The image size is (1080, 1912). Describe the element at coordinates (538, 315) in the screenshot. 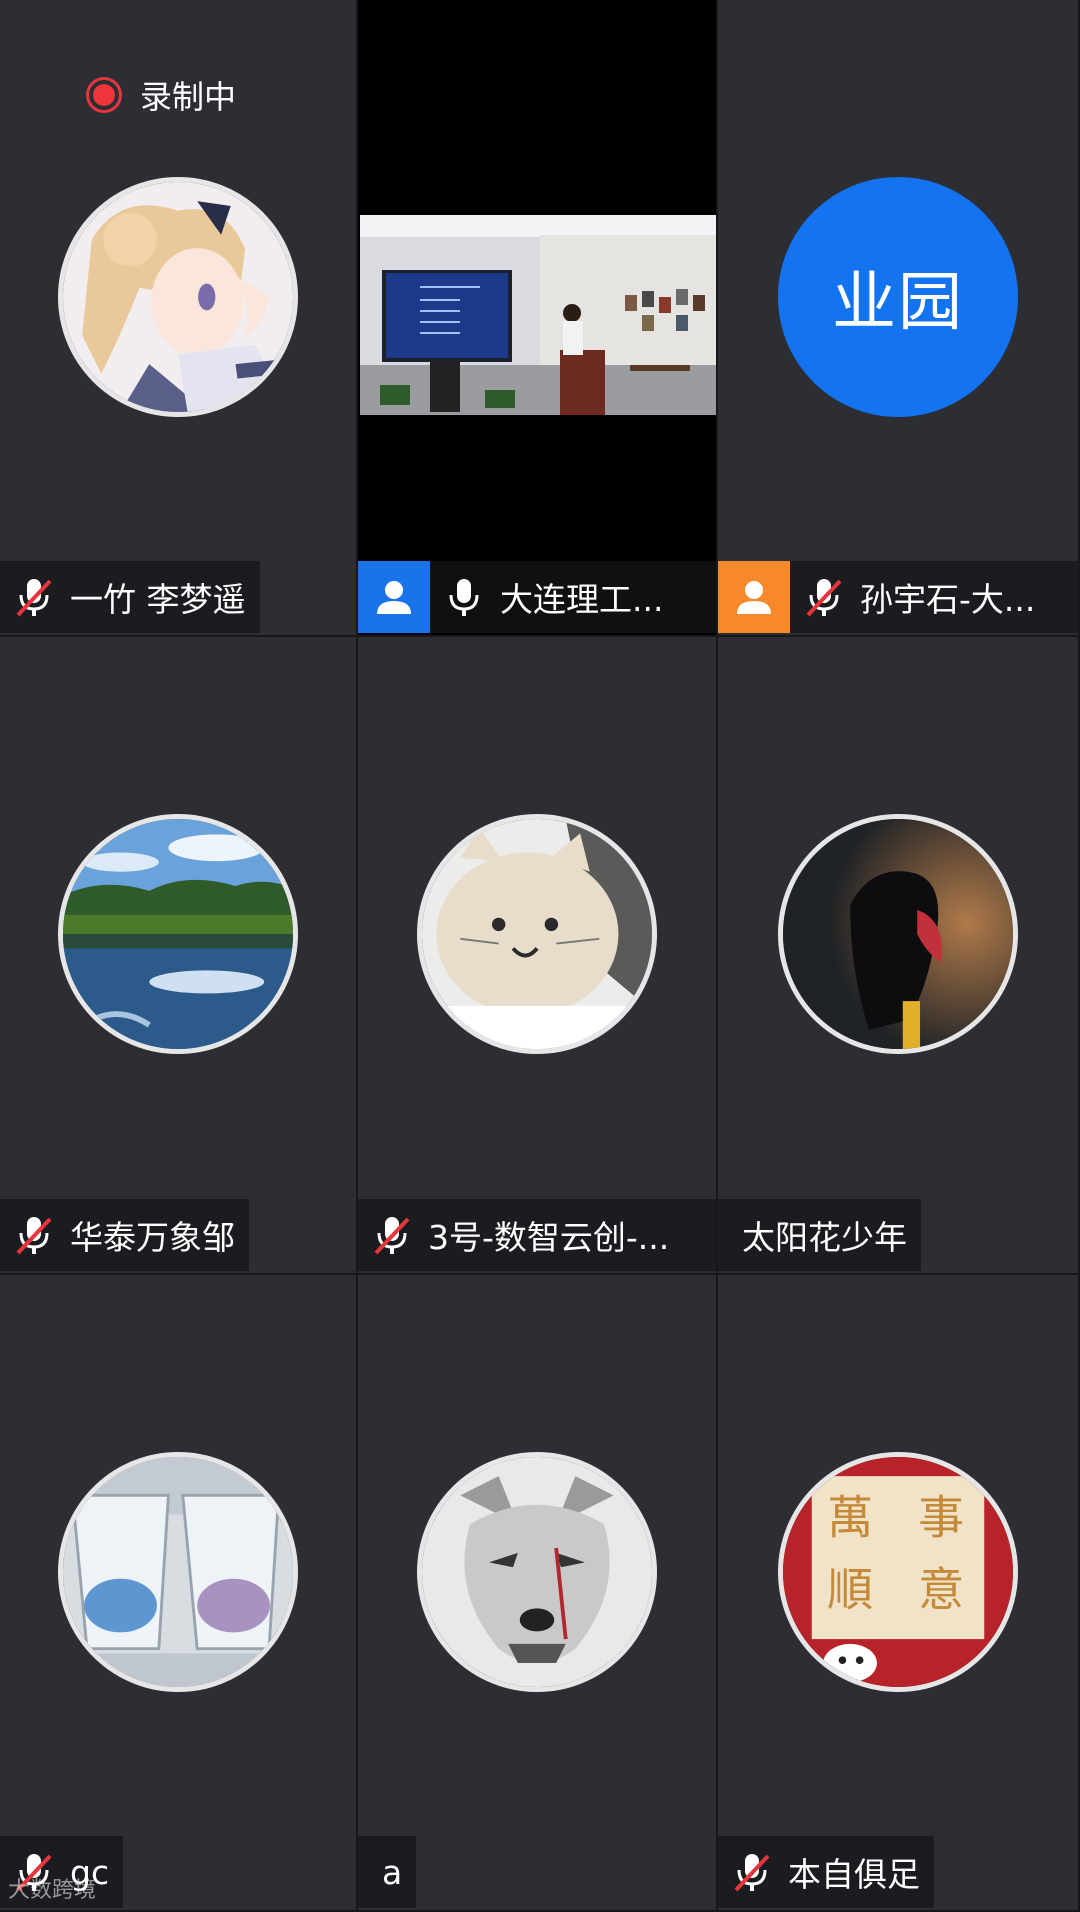

I see `video-feed` at that location.